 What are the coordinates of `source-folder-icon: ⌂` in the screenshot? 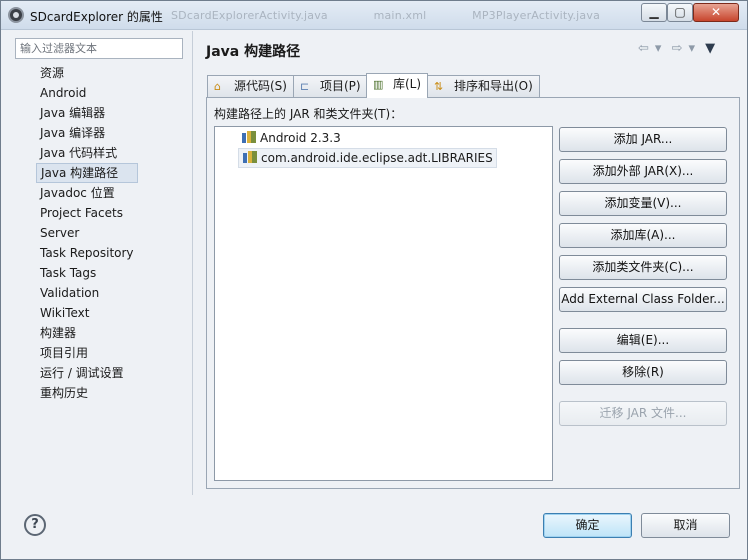 It's located at (217, 86).